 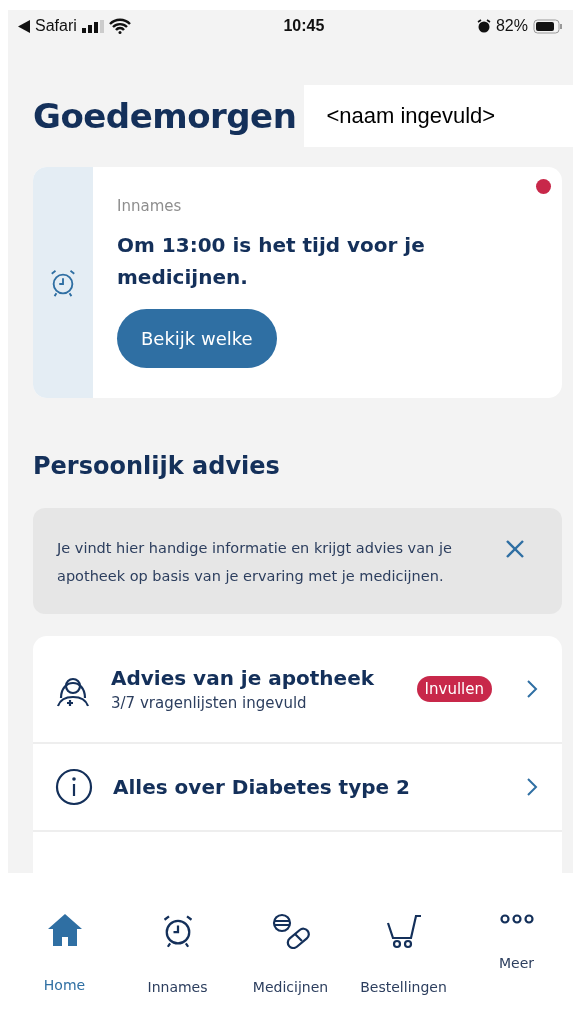 I want to click on tab: Innames, so click(x=177, y=941).